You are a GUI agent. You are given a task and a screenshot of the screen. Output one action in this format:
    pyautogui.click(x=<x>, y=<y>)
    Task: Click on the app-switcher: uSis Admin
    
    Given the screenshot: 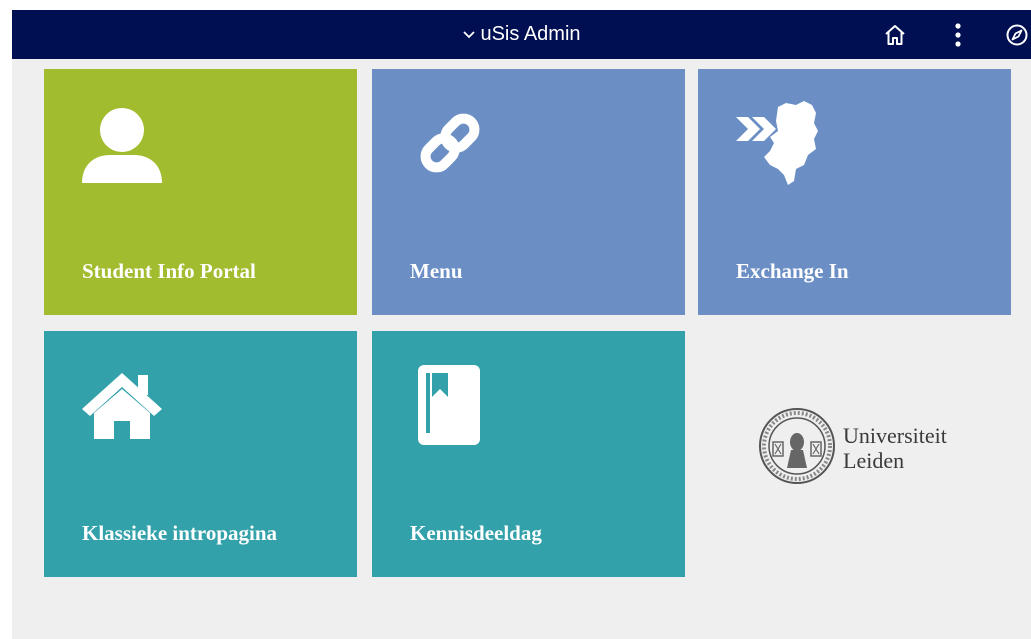 What is the action you would take?
    pyautogui.click(x=521, y=34)
    